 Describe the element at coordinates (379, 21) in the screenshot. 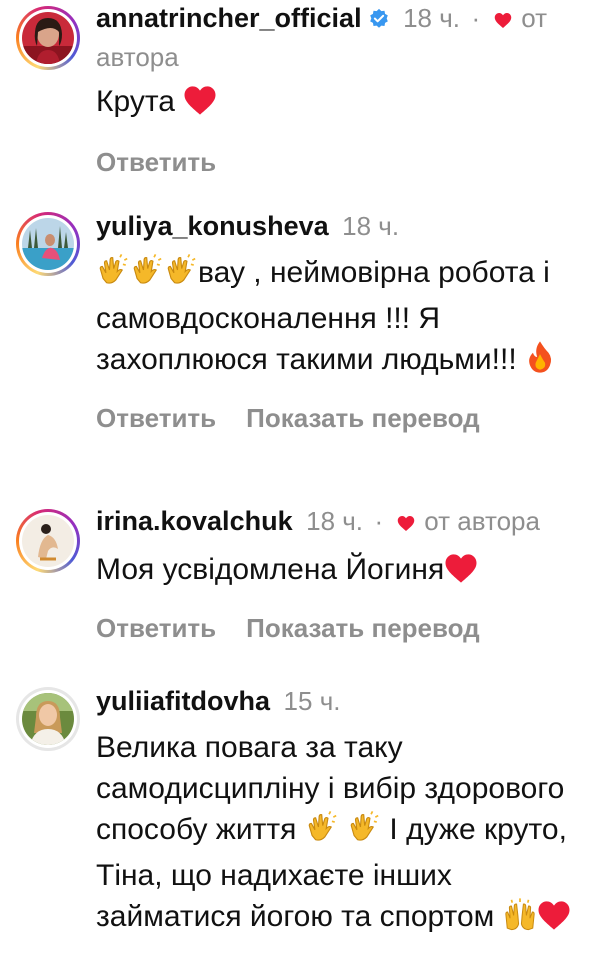

I see `verified-badge-icon` at that location.